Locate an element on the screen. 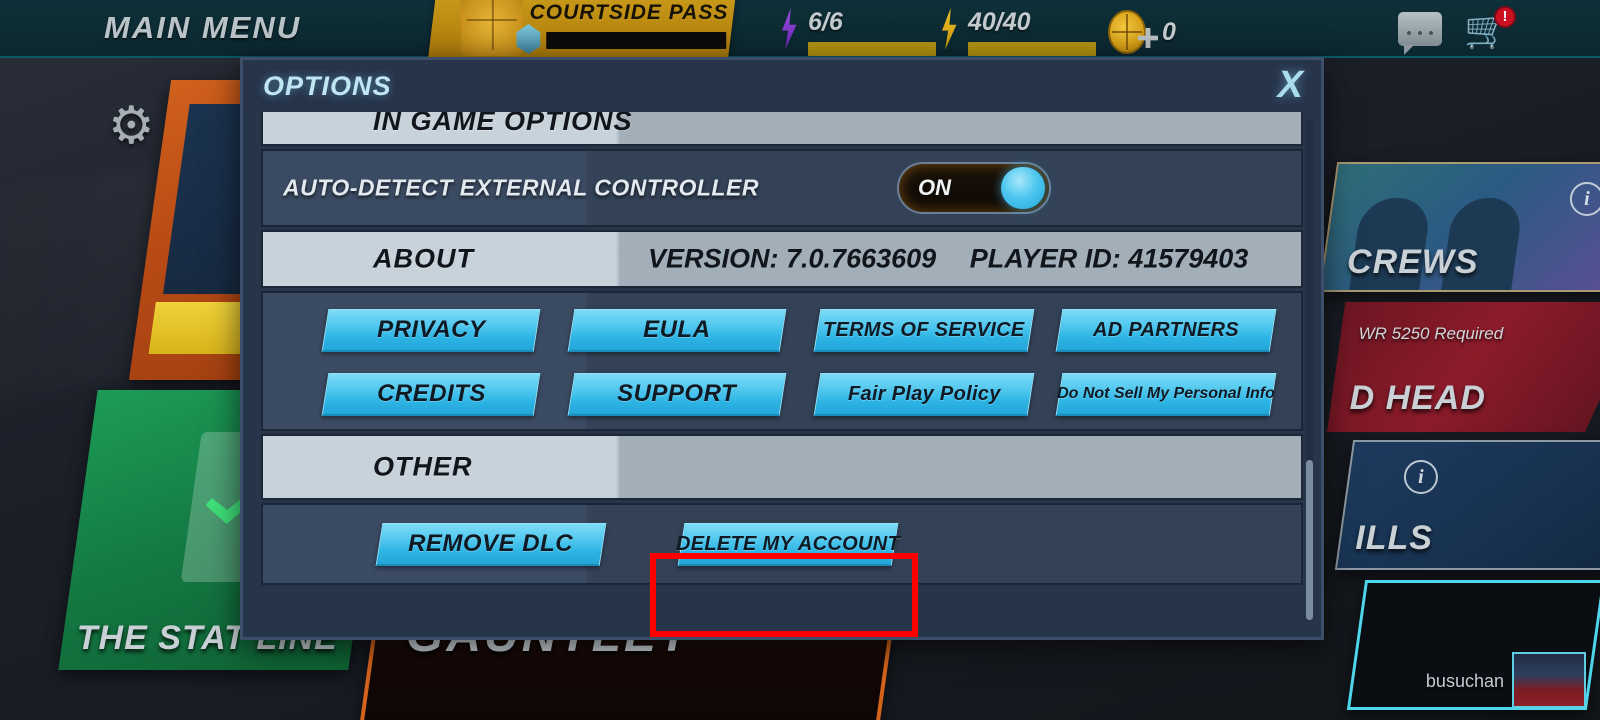 This screenshot has height=720, width=1600. courtside-pass-banner: COURTSIDE PASS is located at coordinates (582, 29).